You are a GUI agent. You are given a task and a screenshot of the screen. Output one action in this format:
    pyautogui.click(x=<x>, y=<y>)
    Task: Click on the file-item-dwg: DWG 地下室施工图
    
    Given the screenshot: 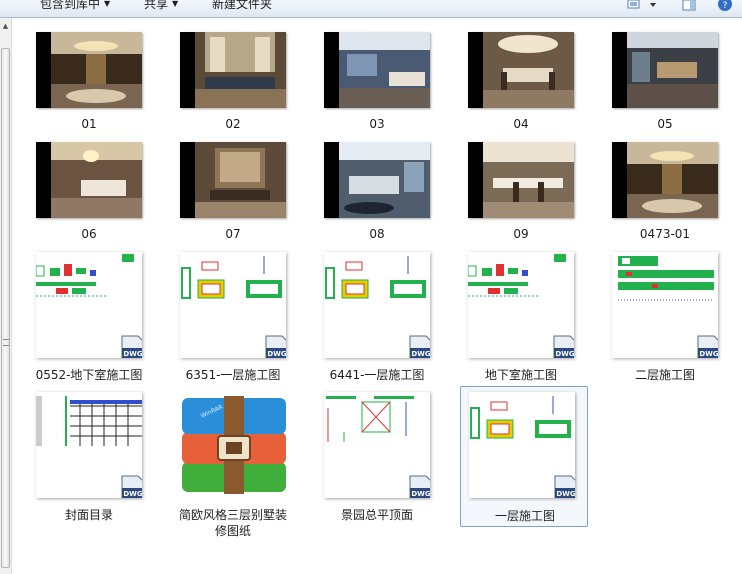 What is the action you would take?
    pyautogui.click(x=508, y=311)
    